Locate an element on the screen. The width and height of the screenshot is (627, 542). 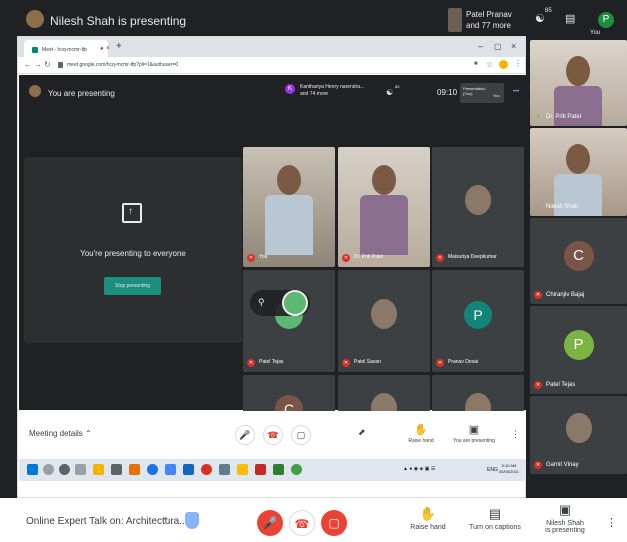
office-icon is located at coordinates (134, 469).